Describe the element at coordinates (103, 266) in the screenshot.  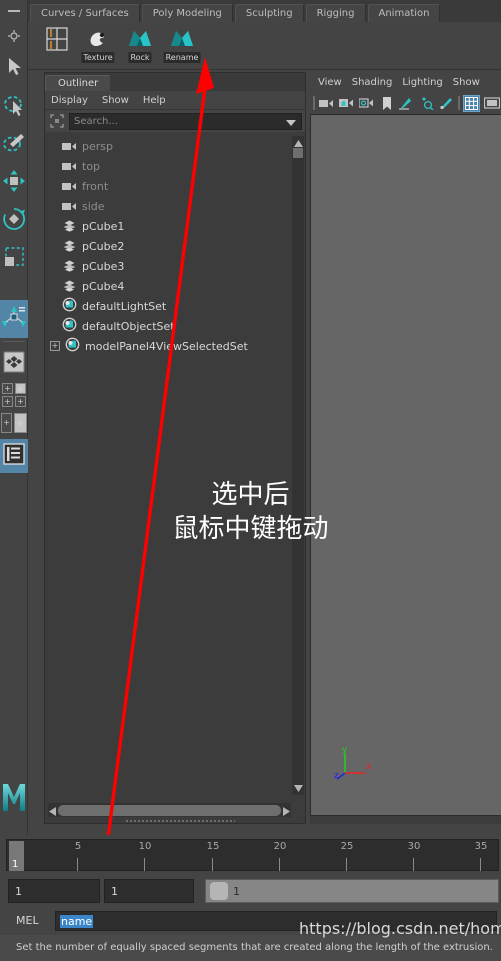
I see `outliner-item-label: pCube3` at that location.